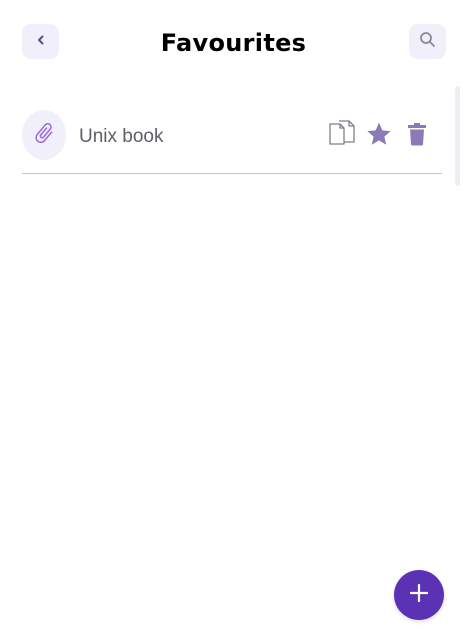 This screenshot has width=467, height=640. What do you see at coordinates (457, 136) in the screenshot?
I see `scrollbar` at bounding box center [457, 136].